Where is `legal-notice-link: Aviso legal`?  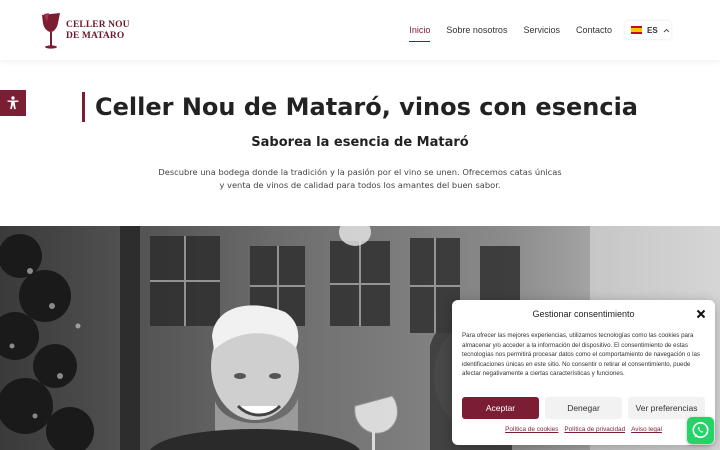
legal-notice-link: Aviso legal is located at coordinates (646, 429).